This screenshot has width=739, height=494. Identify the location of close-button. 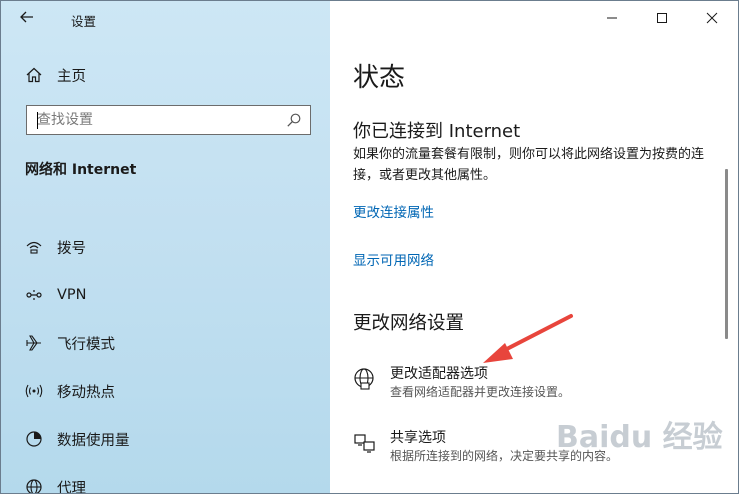
(712, 18).